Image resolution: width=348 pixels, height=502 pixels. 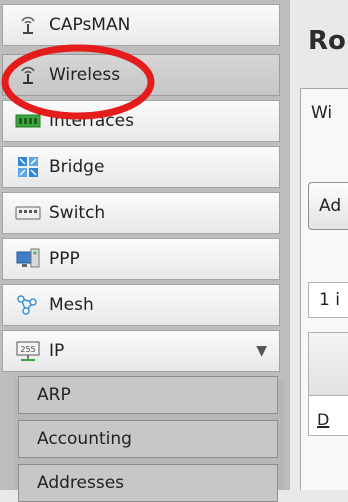 What do you see at coordinates (77, 213) in the screenshot?
I see `sidebar-item-label: Switch` at bounding box center [77, 213].